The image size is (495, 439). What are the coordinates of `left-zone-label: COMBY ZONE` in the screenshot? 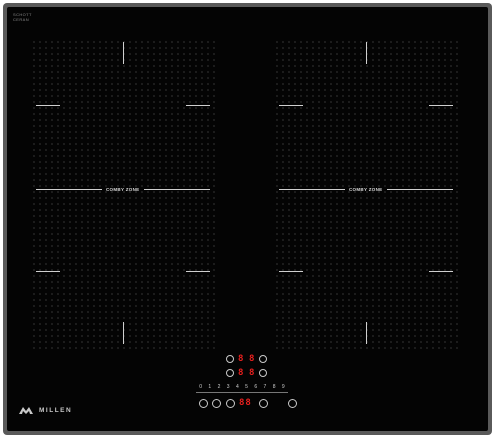 It's located at (123, 189).